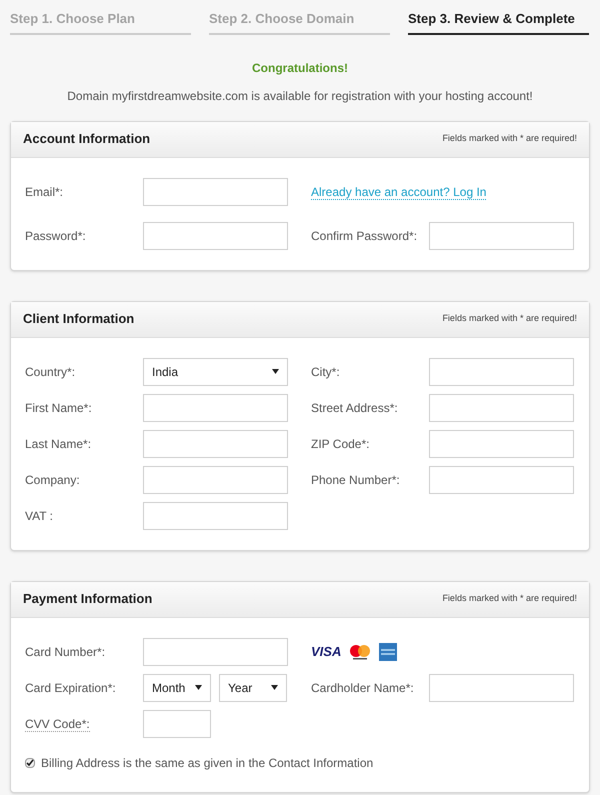  Describe the element at coordinates (53, 480) in the screenshot. I see `field-label: Company:` at that location.